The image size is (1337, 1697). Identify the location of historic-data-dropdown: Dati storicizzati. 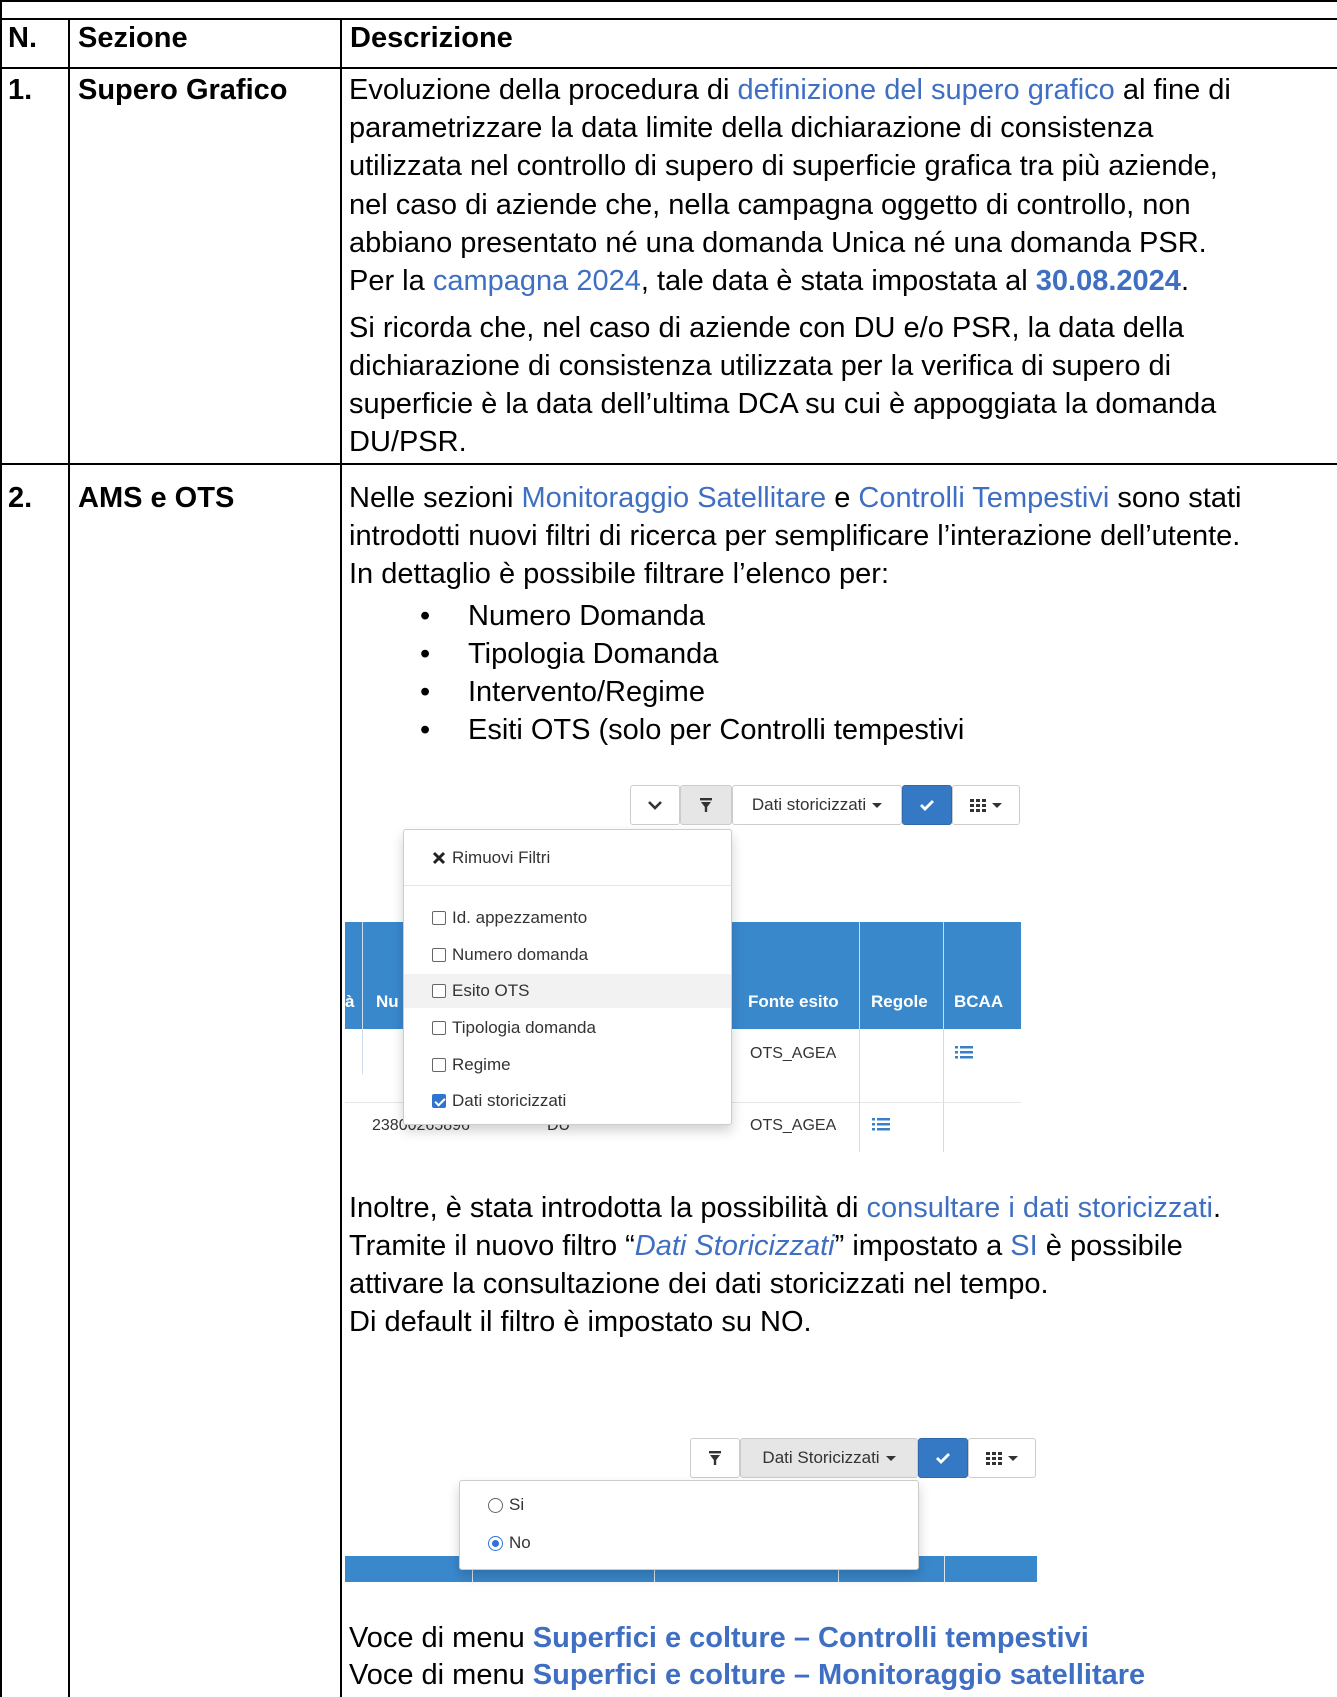
(817, 805).